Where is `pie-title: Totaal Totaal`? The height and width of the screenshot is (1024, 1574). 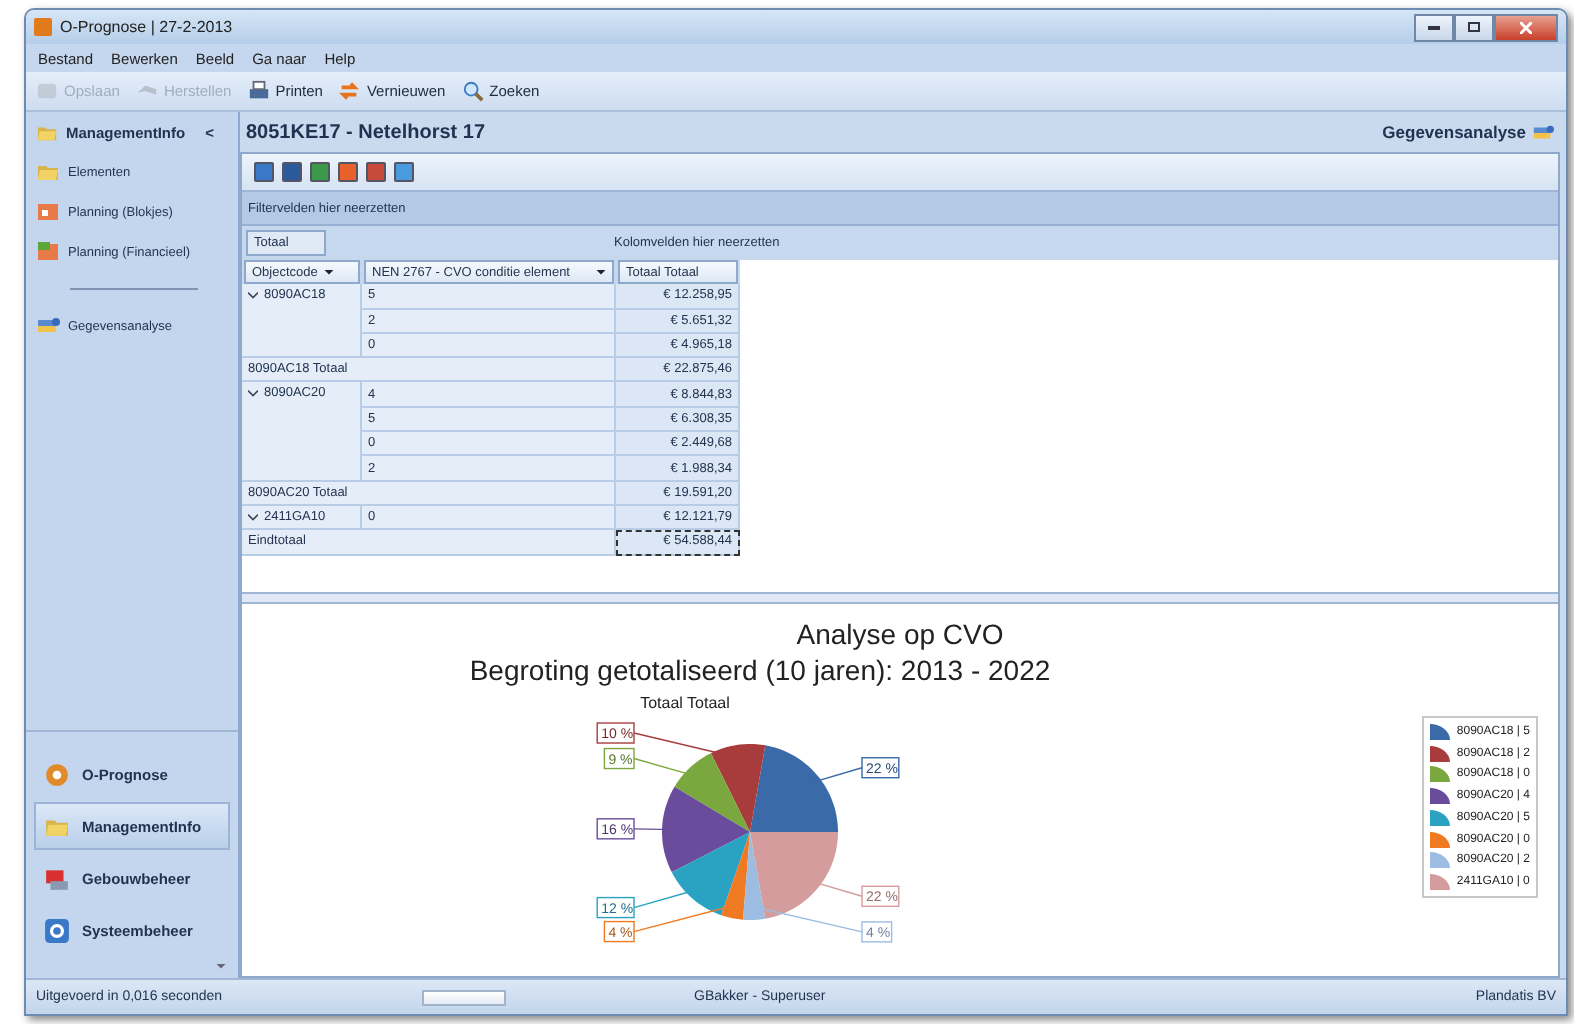 pie-title: Totaal Totaal is located at coordinates (686, 703).